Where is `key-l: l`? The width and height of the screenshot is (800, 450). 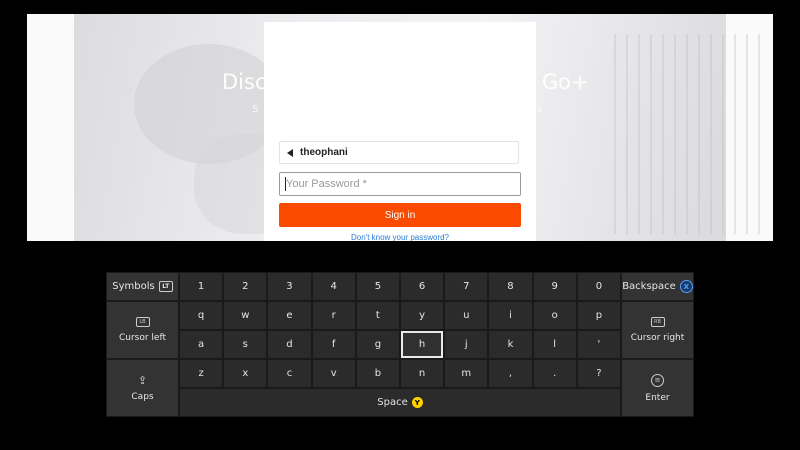
key-l: l is located at coordinates (554, 344).